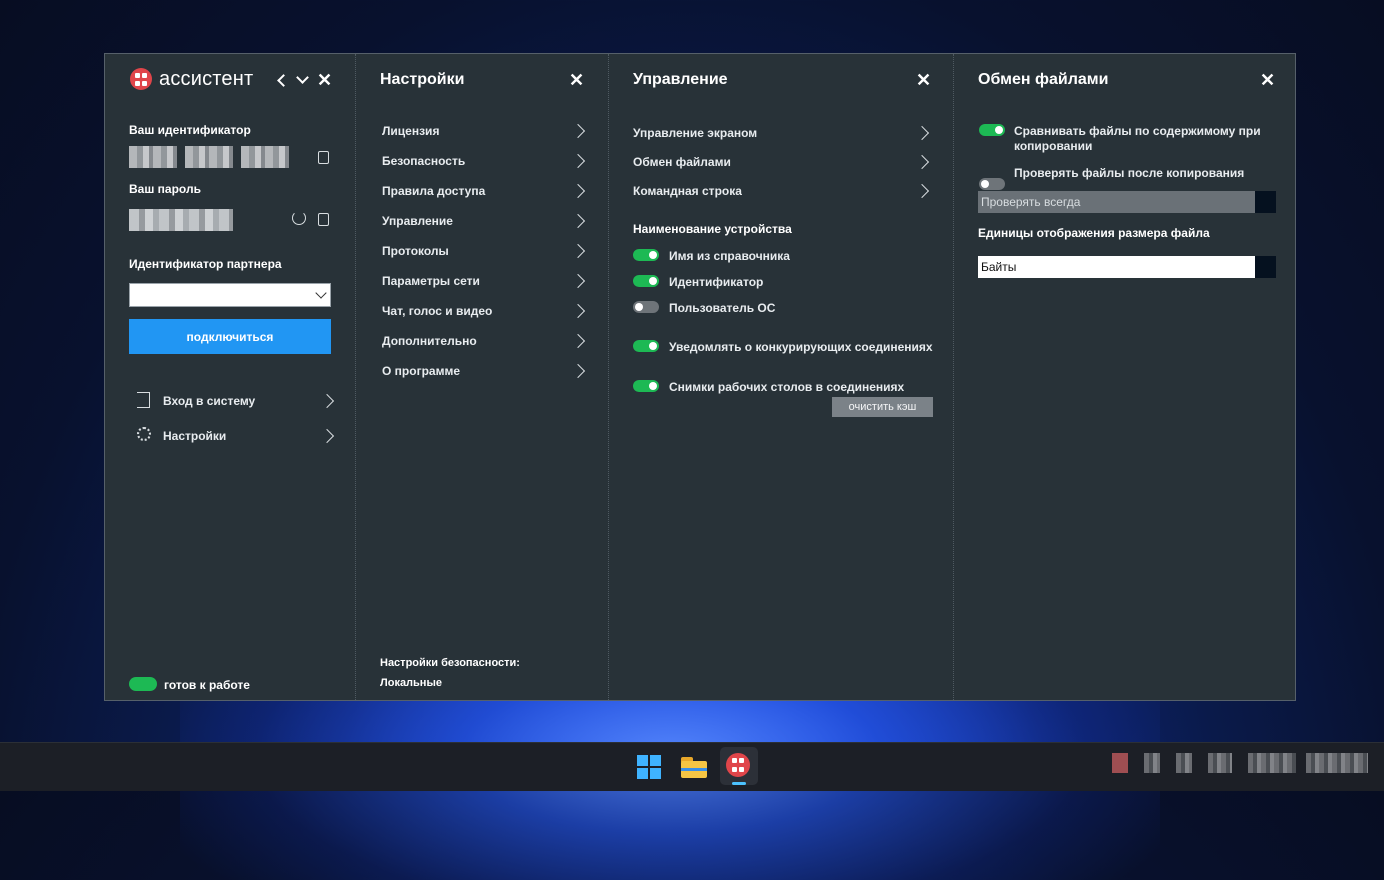 Image resolution: width=1384 pixels, height=880 pixels. Describe the element at coordinates (421, 371) in the screenshot. I see `settings-item-label: О программе` at that location.